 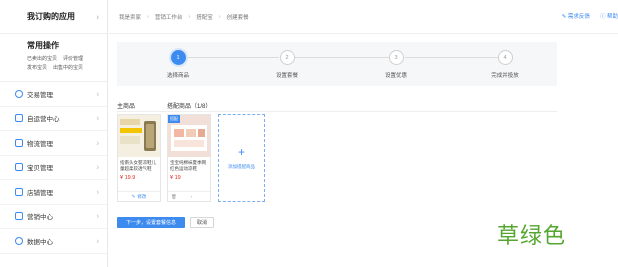 I want to click on common-link-on-sale: 出售中的宝贝, so click(x=68, y=67).